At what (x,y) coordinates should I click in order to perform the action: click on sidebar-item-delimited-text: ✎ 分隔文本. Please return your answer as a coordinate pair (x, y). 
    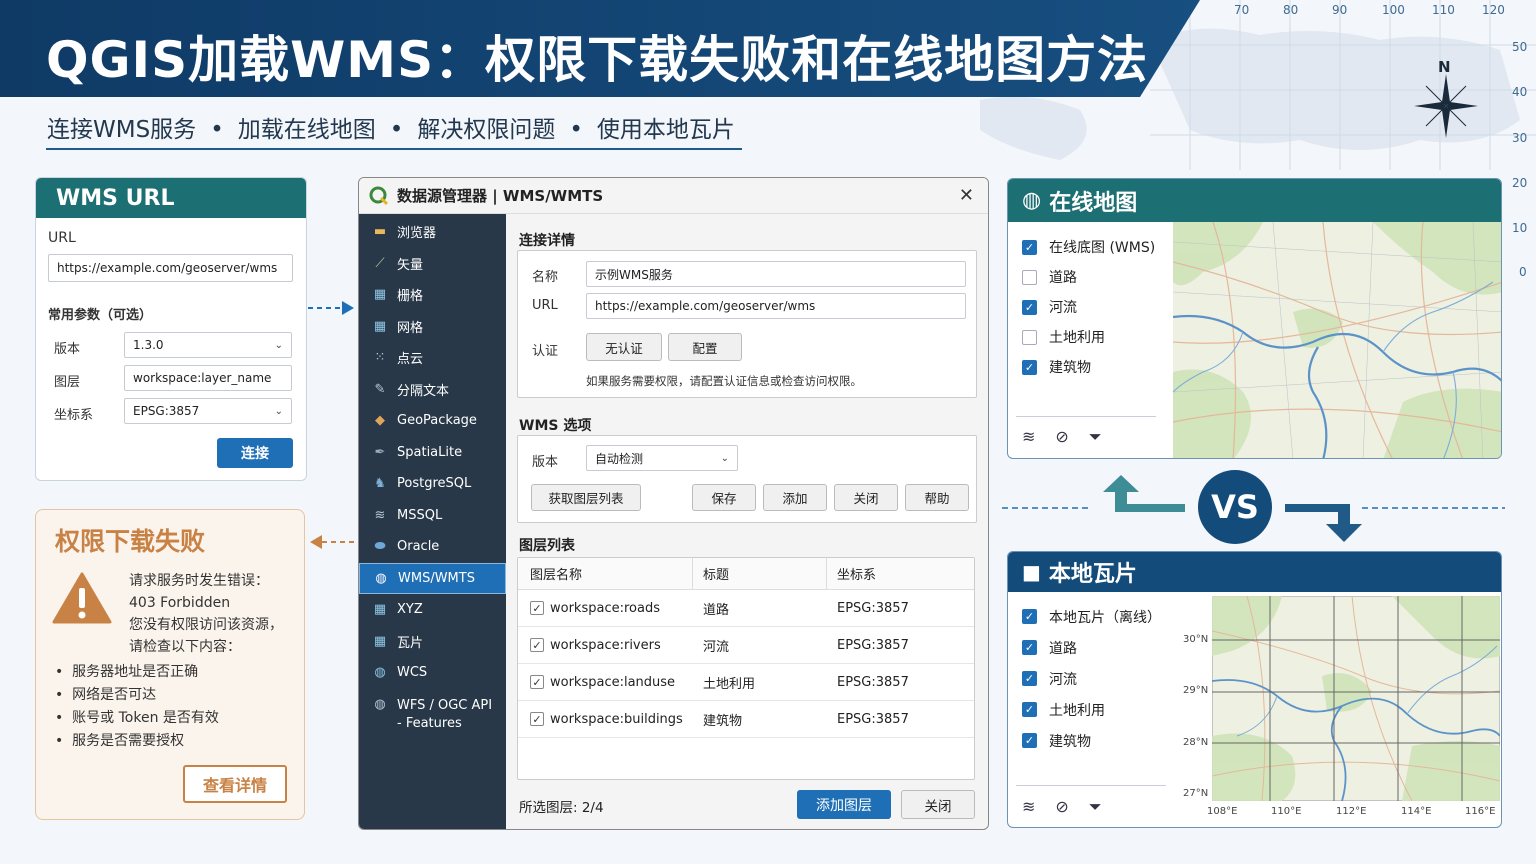
    Looking at the image, I should click on (432, 390).